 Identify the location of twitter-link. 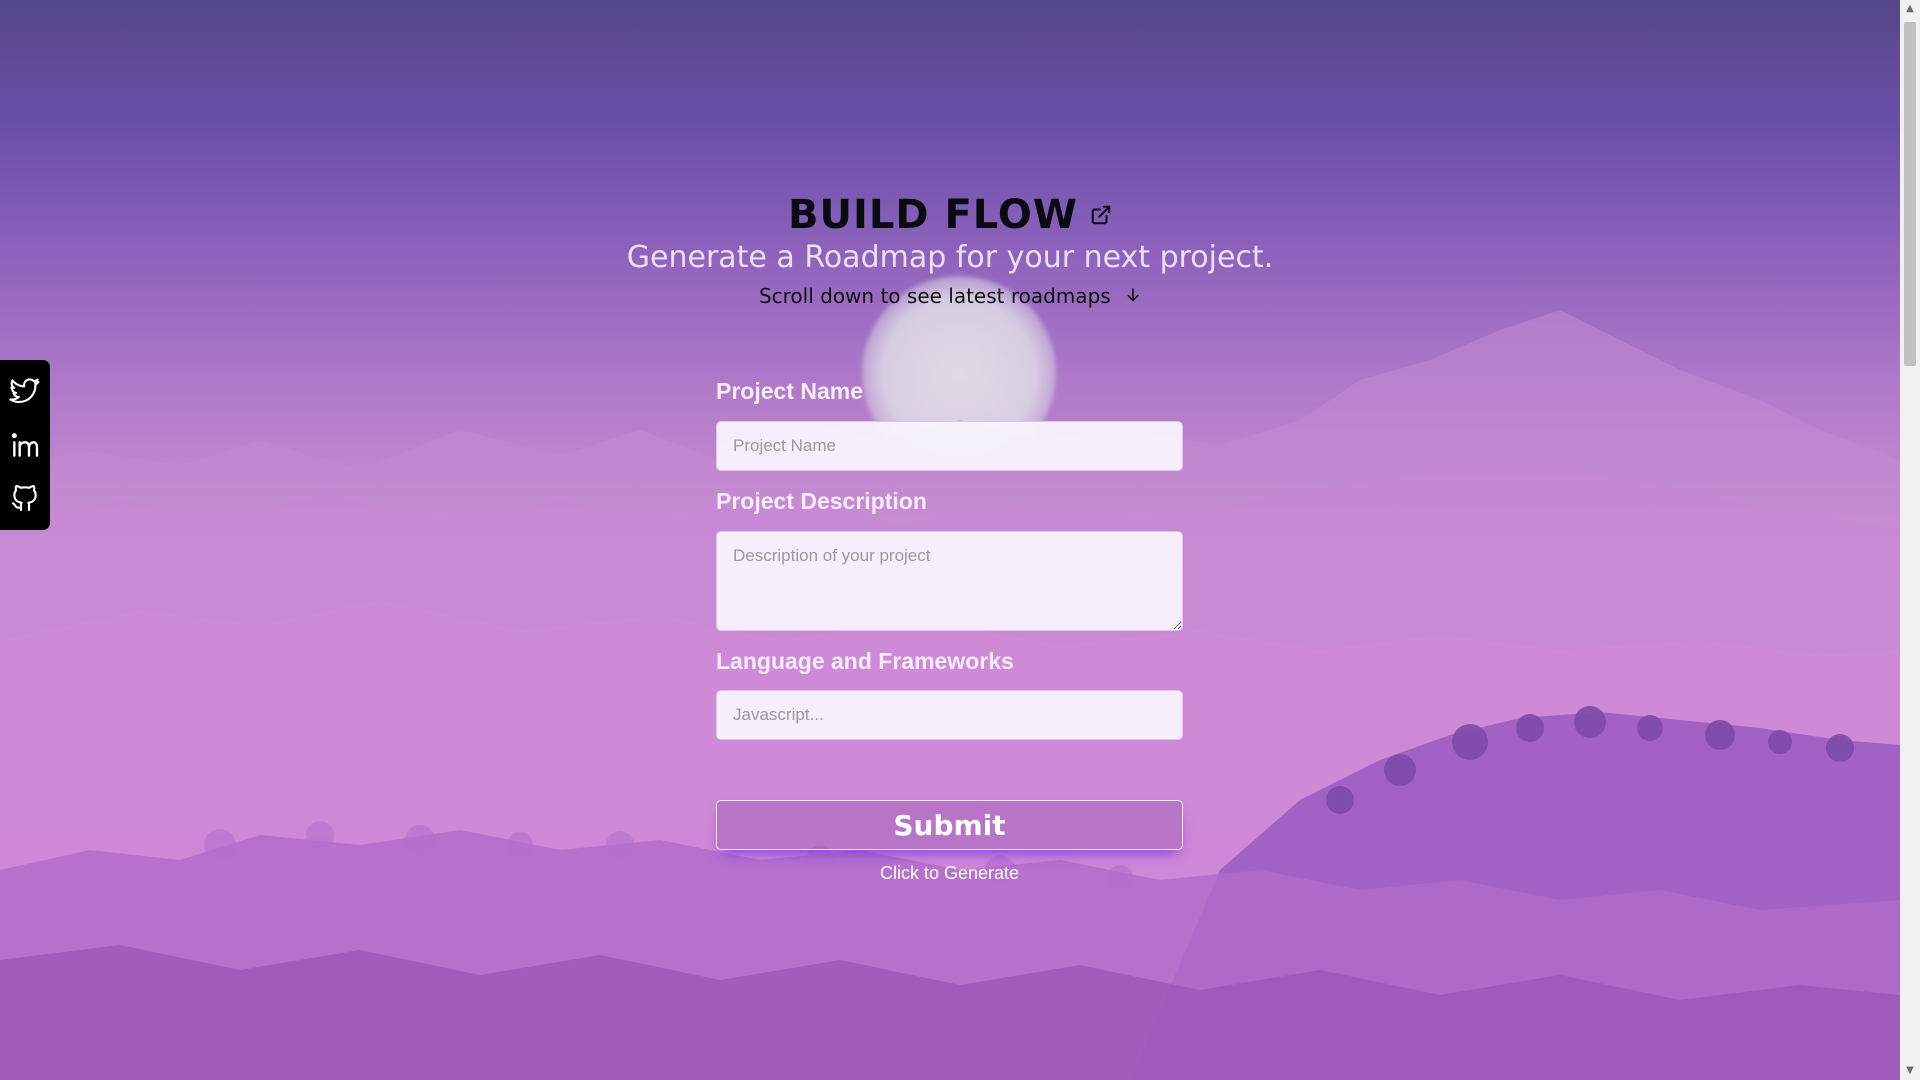
(25, 392).